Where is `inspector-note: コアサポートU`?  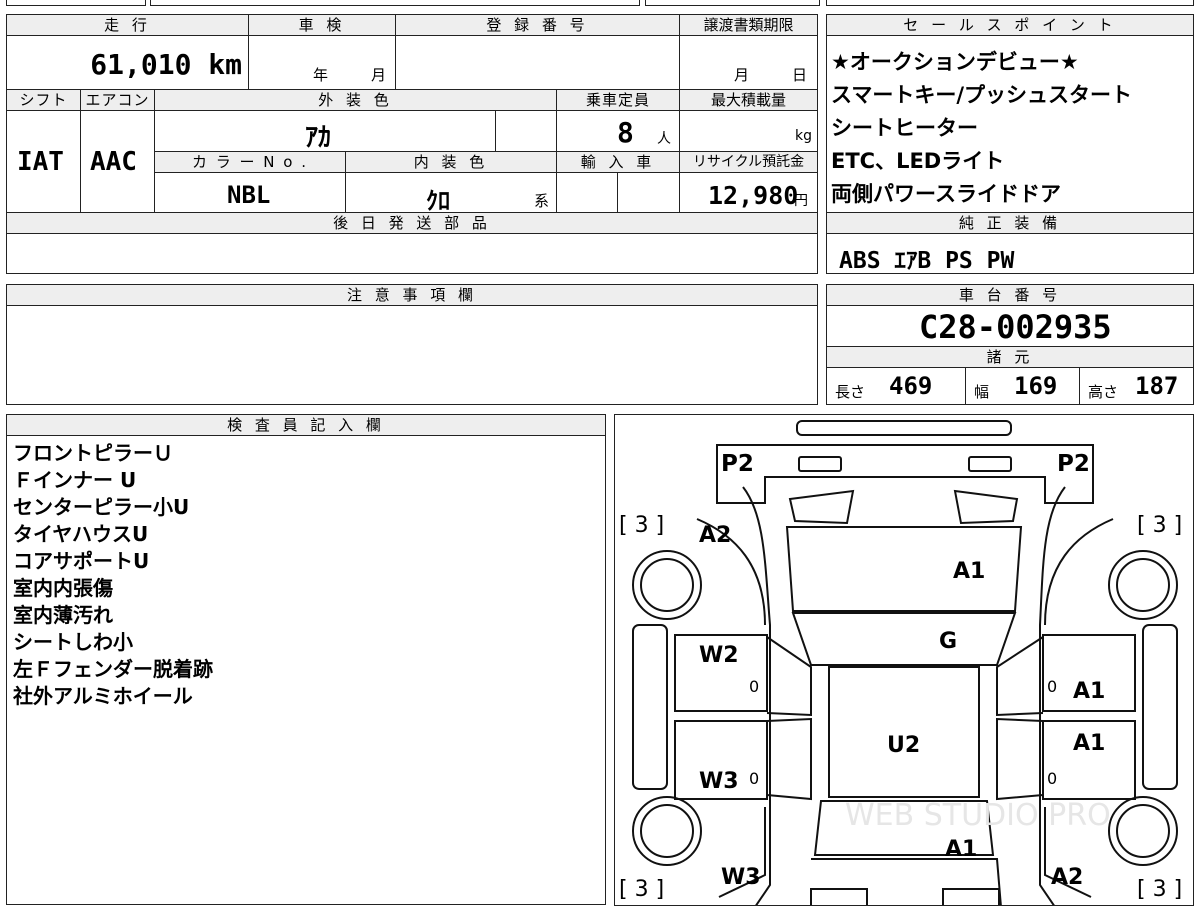 inspector-note: コアサポートU is located at coordinates (81, 561).